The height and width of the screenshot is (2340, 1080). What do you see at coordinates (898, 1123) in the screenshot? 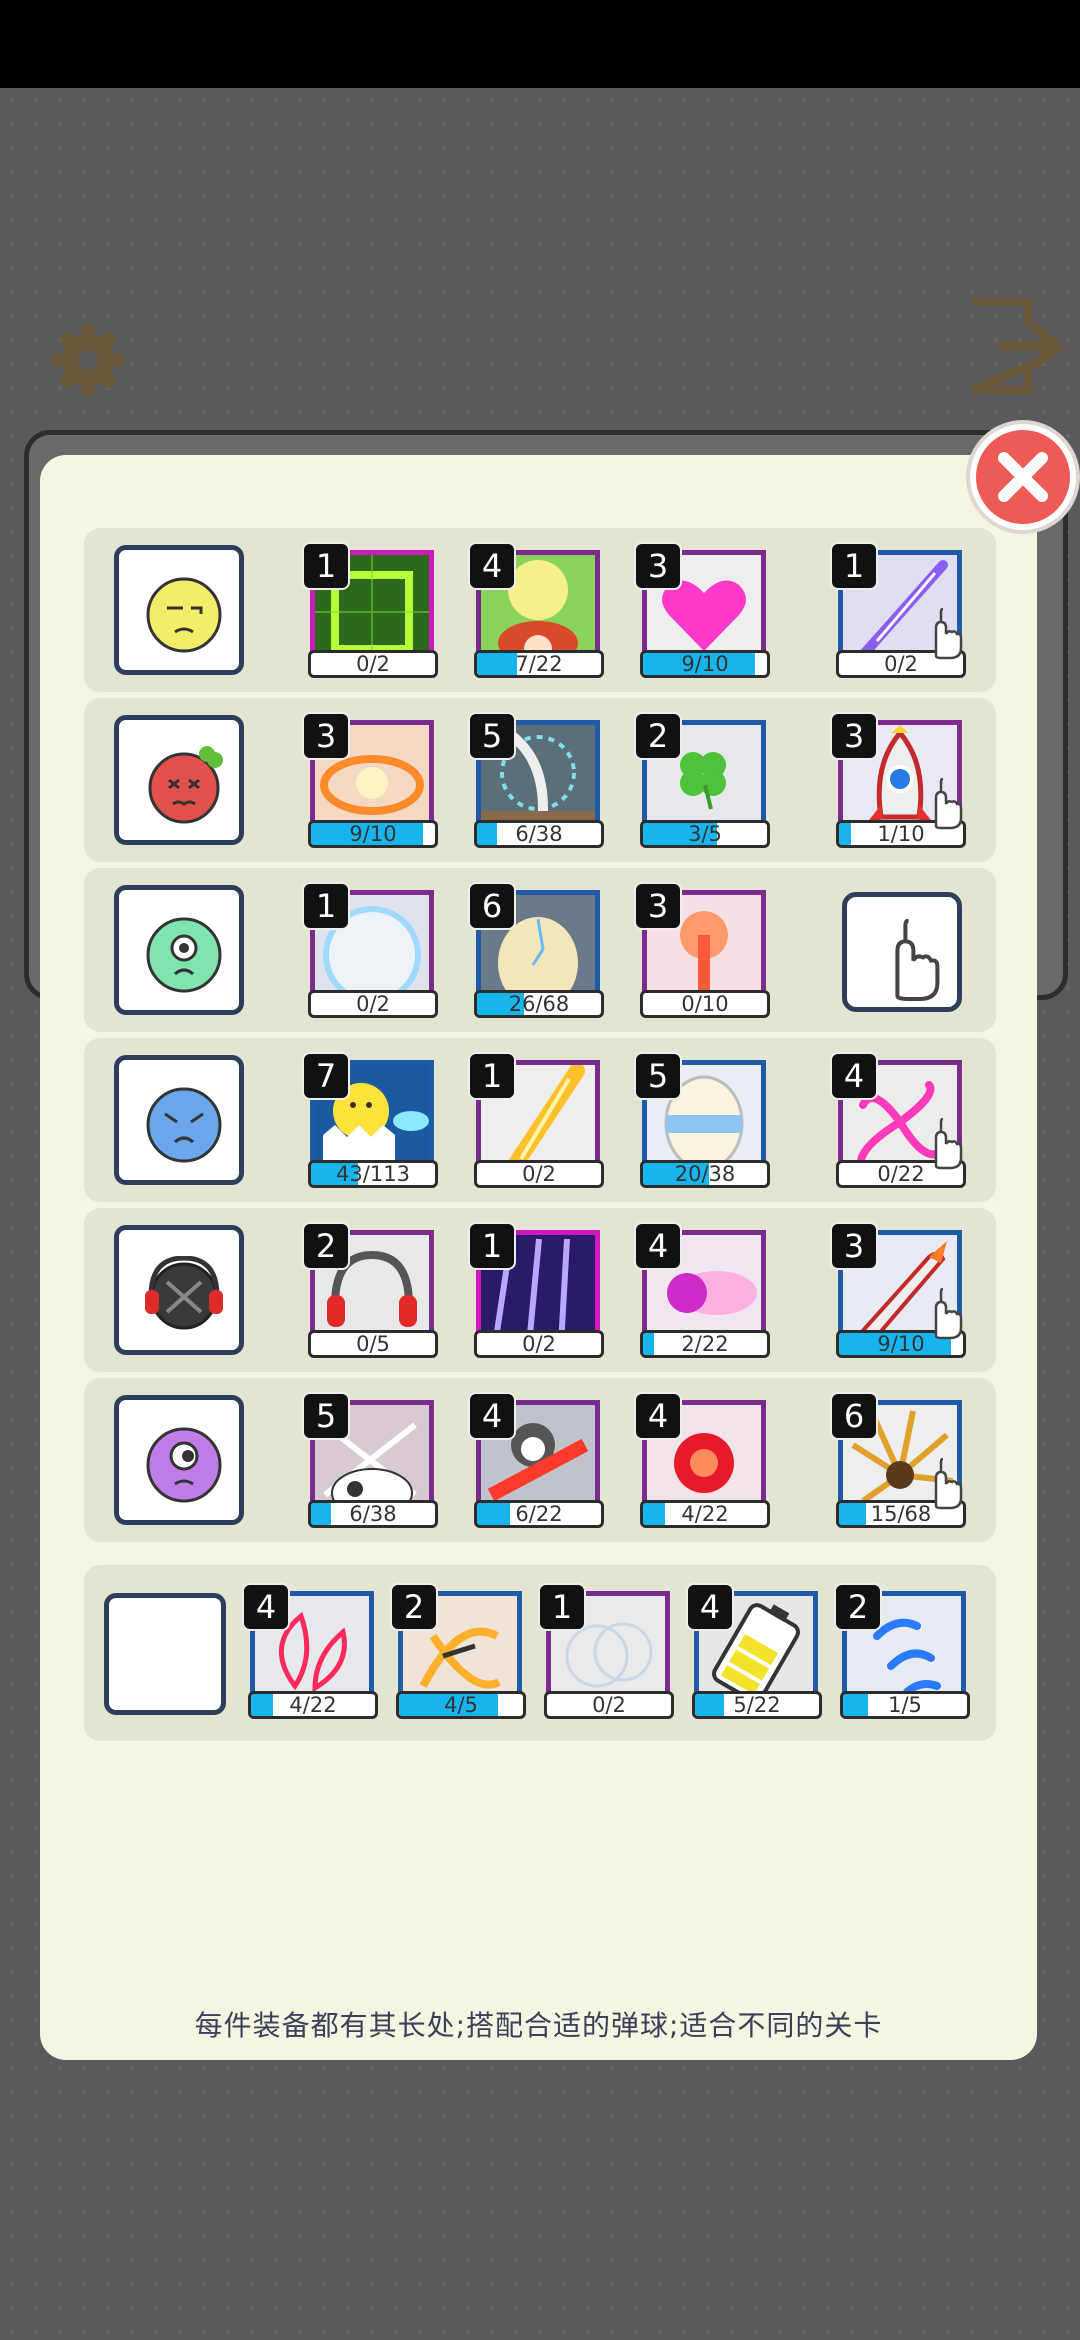
I see `equipment-slot: 4 0/22` at bounding box center [898, 1123].